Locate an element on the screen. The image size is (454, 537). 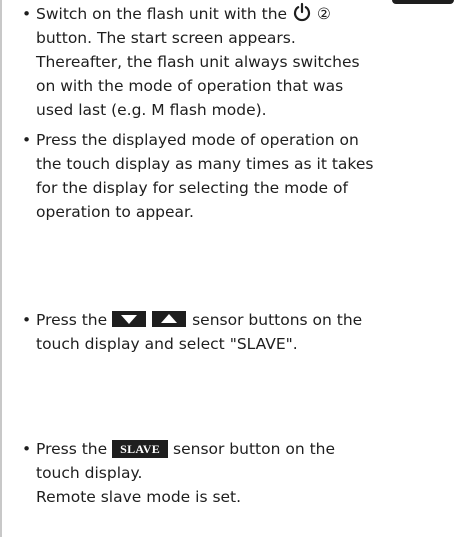
instruction-line: button. The start screen appears. is located at coordinates (166, 38).